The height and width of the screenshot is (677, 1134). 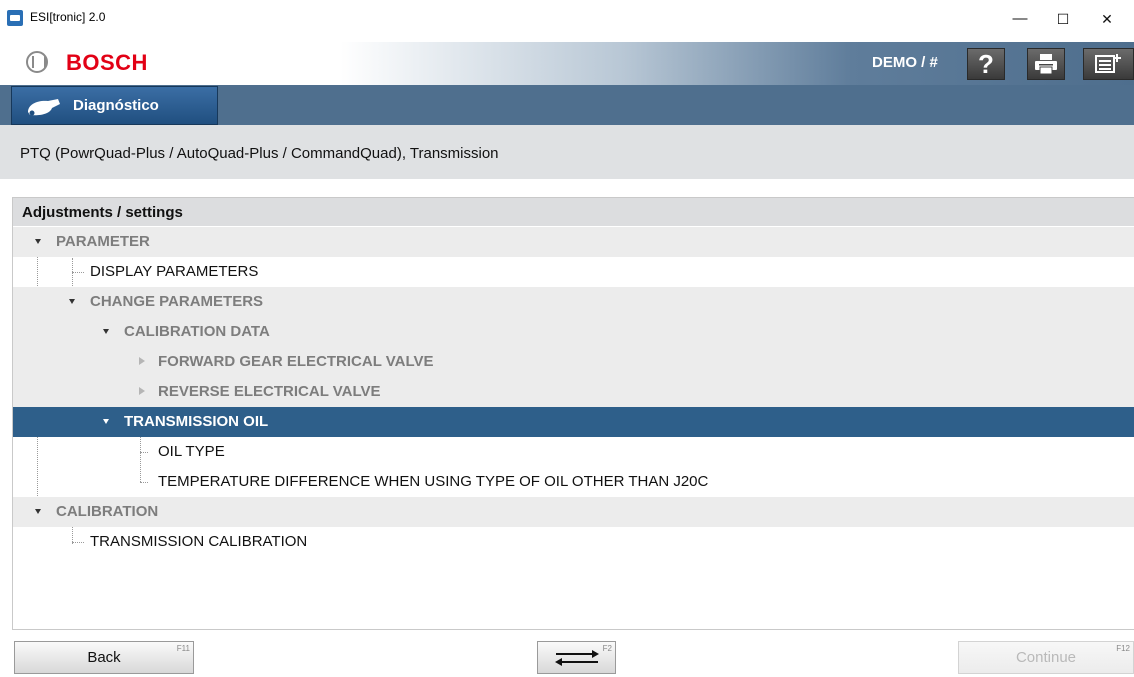 I want to click on fkey-hint: F11, so click(x=183, y=648).